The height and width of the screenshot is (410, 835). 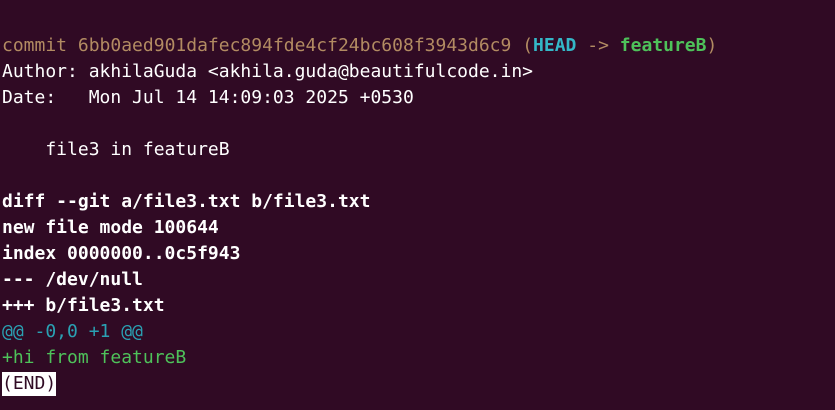 What do you see at coordinates (598, 45) in the screenshot?
I see `ref-arrow: ->` at bounding box center [598, 45].